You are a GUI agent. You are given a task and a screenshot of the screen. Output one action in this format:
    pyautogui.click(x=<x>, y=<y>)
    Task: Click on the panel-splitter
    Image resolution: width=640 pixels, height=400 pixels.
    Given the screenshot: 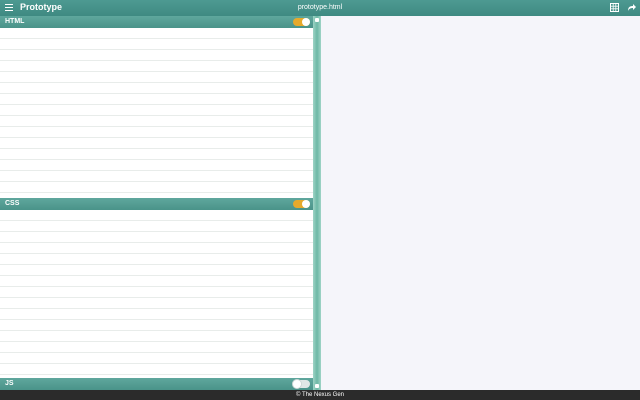 What is the action you would take?
    pyautogui.click(x=317, y=203)
    